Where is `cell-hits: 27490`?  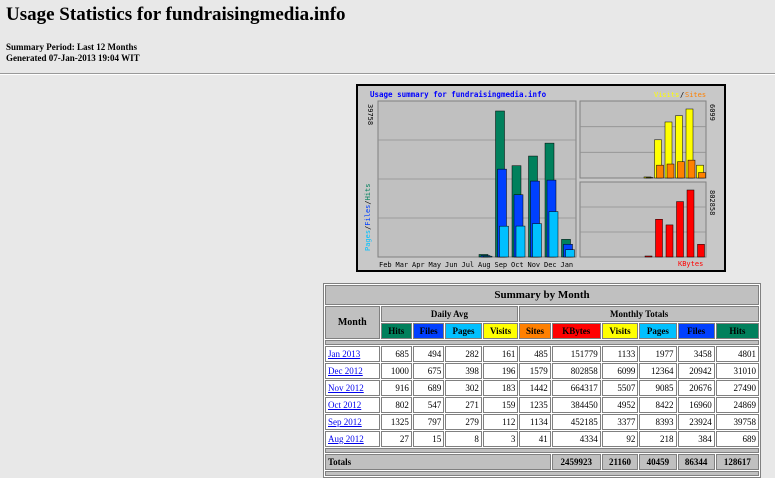 cell-hits: 27490 is located at coordinates (737, 388).